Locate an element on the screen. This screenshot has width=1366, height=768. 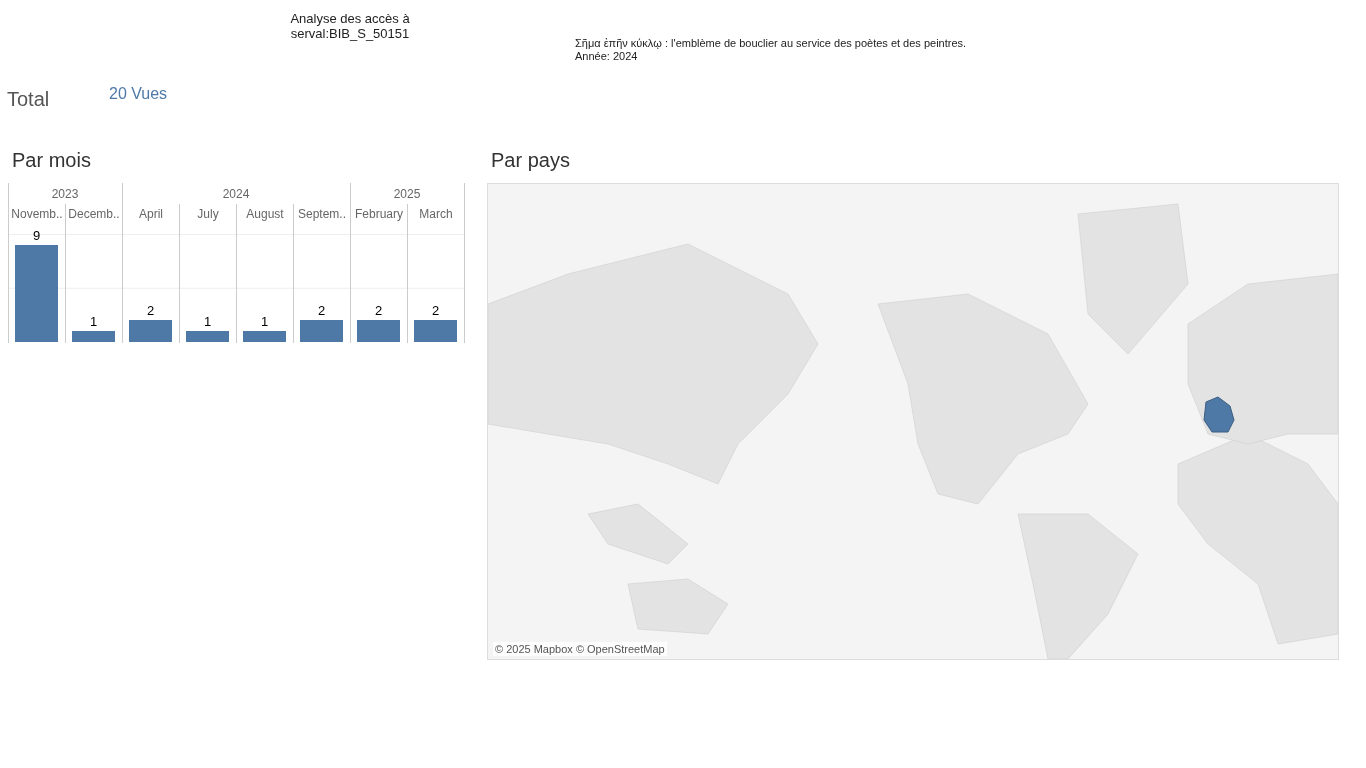
month-header: Decemb.. is located at coordinates (94, 214).